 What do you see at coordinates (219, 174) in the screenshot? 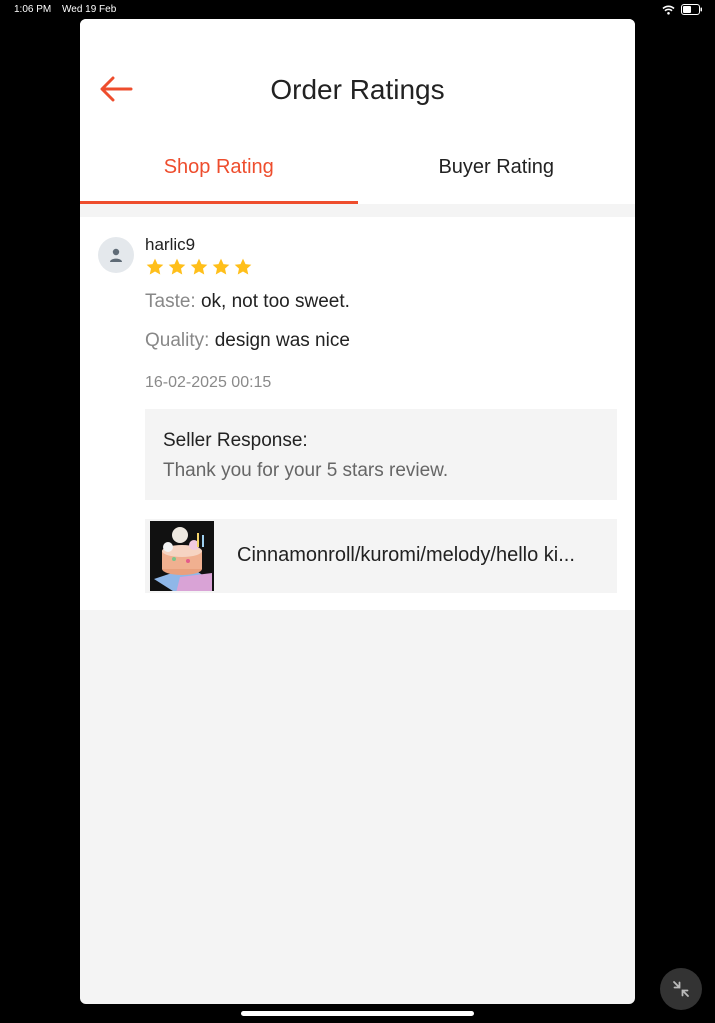
I see `tab-shop-rating: Shop Rating` at bounding box center [219, 174].